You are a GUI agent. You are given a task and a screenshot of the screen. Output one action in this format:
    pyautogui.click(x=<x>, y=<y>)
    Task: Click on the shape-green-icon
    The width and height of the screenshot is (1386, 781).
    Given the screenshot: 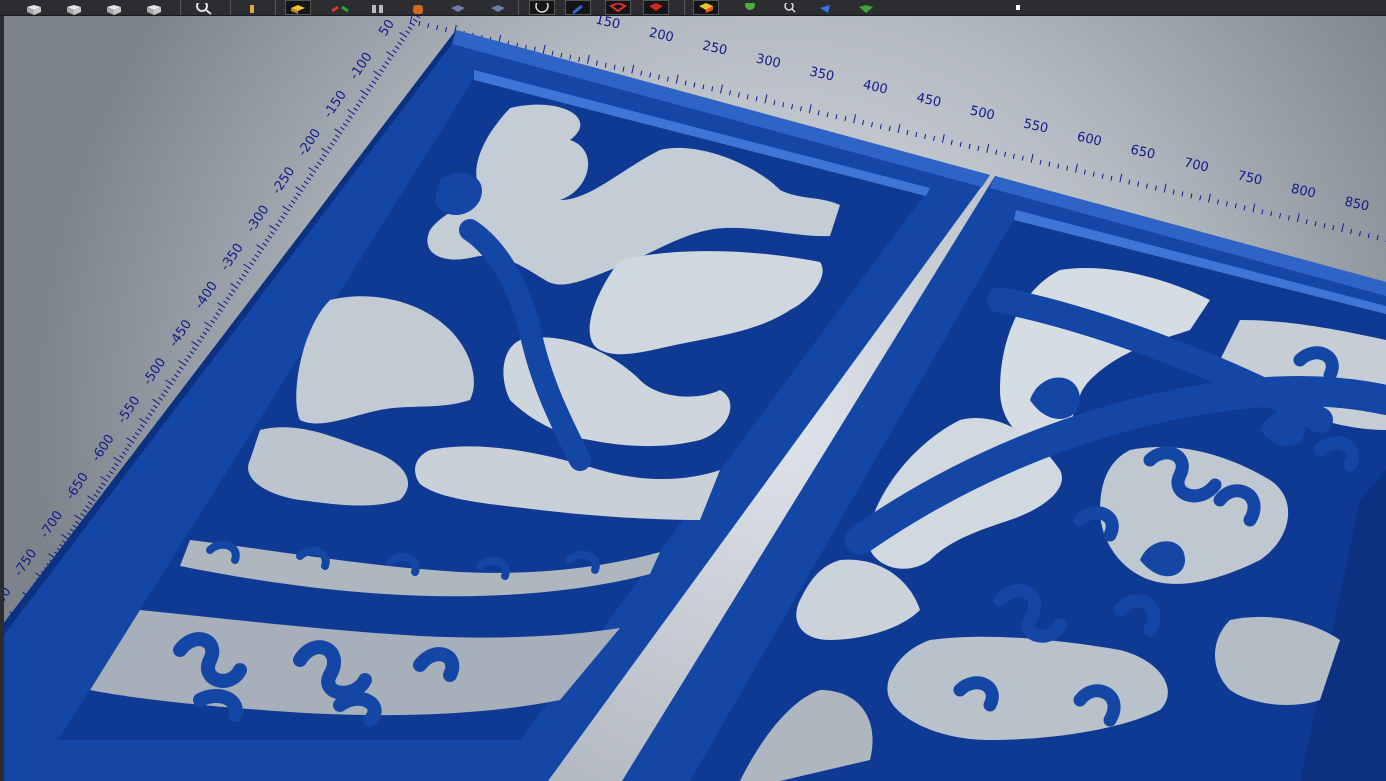 What is the action you would take?
    pyautogui.click(x=866, y=7)
    